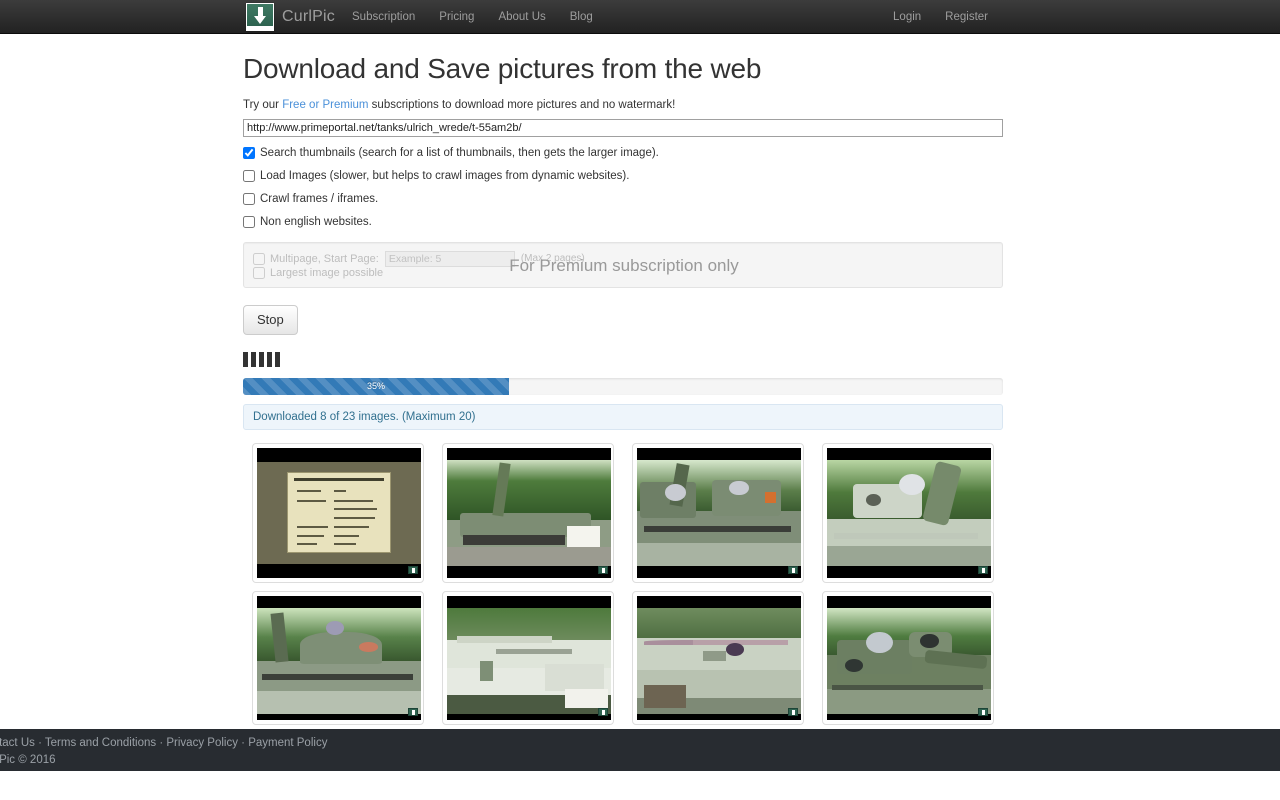  What do you see at coordinates (249, 198) in the screenshot?
I see `crawl-frames-checkbox` at bounding box center [249, 198].